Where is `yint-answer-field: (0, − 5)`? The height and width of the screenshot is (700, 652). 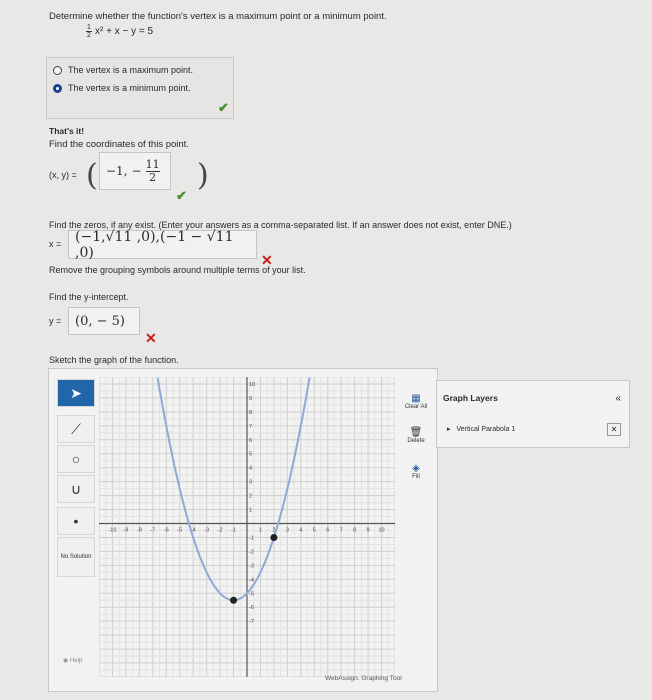
yint-answer-field: (0, − 5) is located at coordinates (104, 321).